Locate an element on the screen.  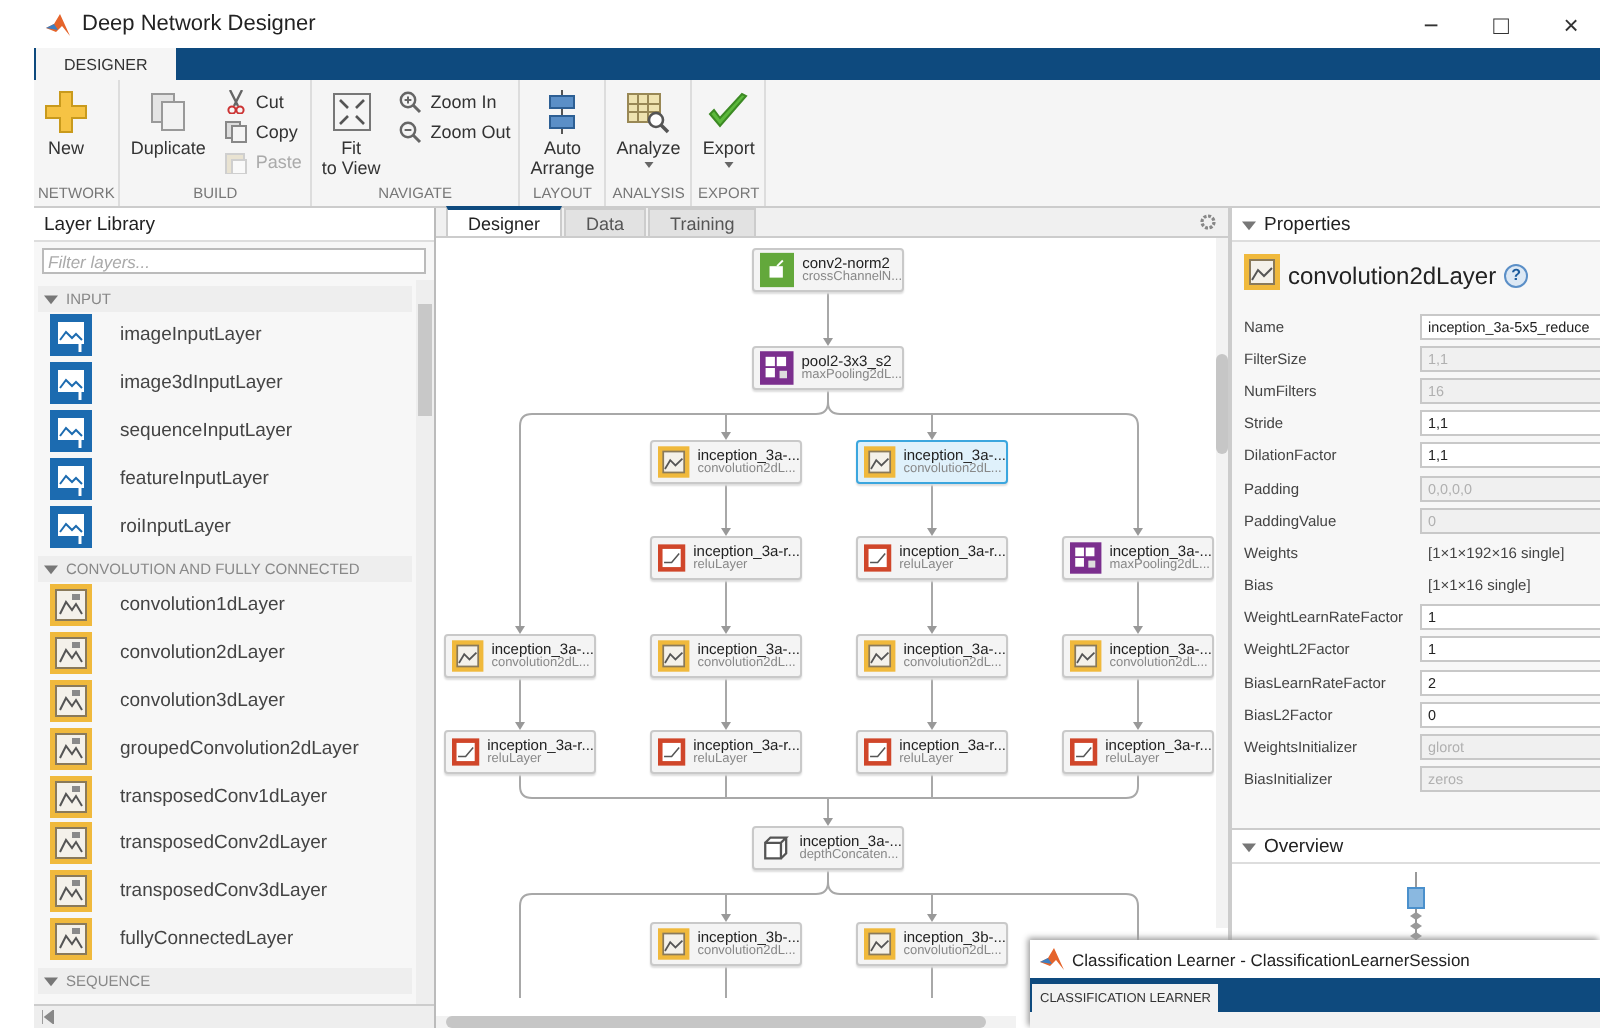
window-control: − is located at coordinates (1431, 24).